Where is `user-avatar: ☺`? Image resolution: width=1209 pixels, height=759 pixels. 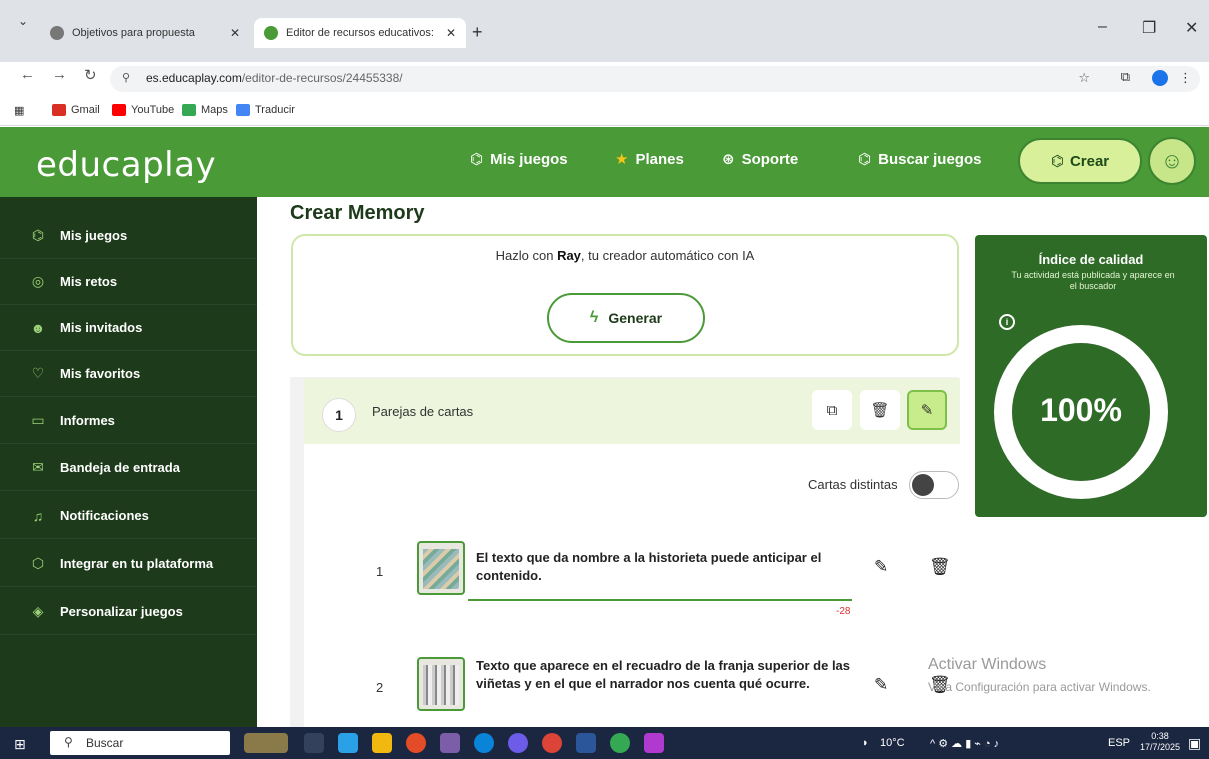 user-avatar: ☺ is located at coordinates (1172, 161).